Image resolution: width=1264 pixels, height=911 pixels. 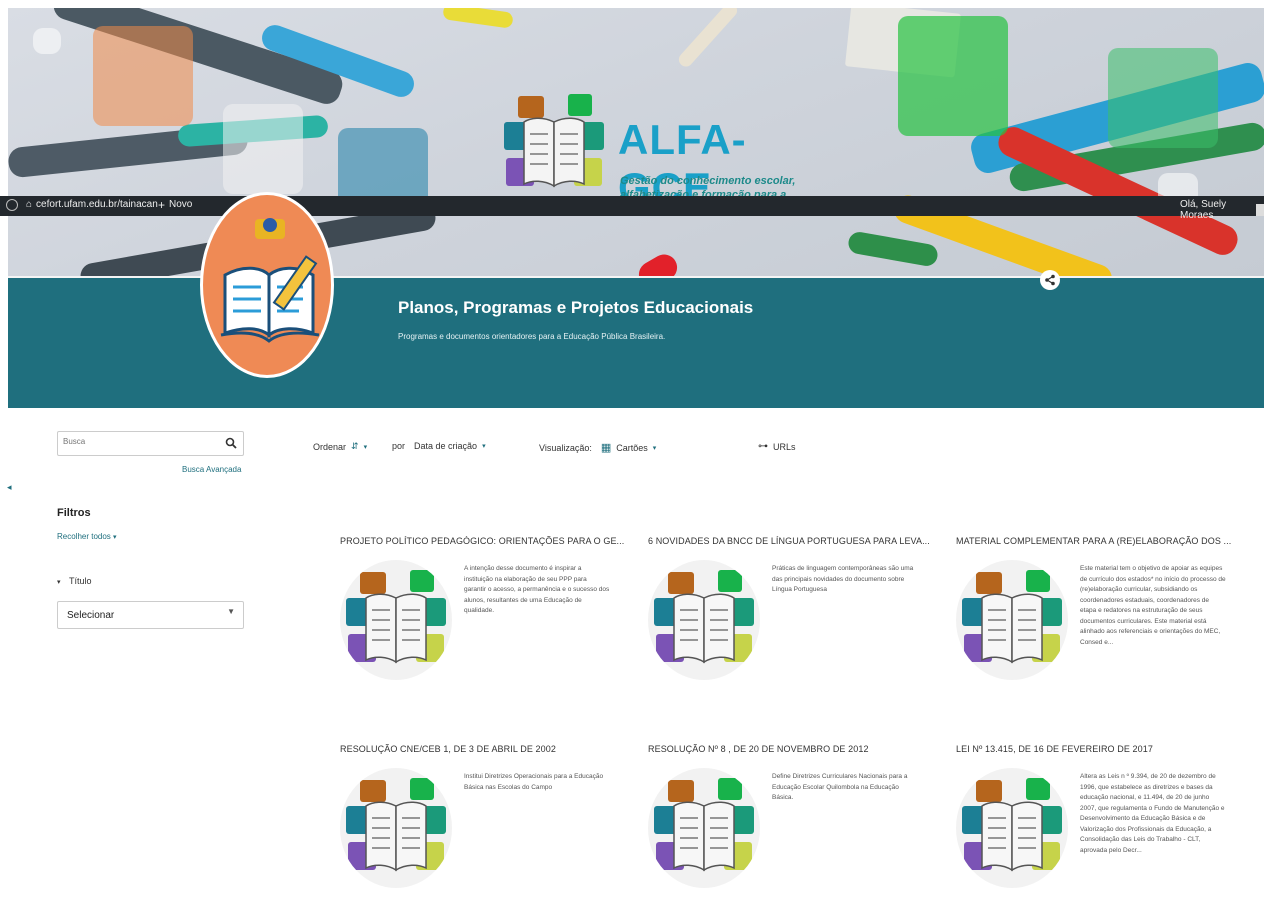 I want to click on sort-field-control: por Data de criação ▾, so click(x=439, y=446).